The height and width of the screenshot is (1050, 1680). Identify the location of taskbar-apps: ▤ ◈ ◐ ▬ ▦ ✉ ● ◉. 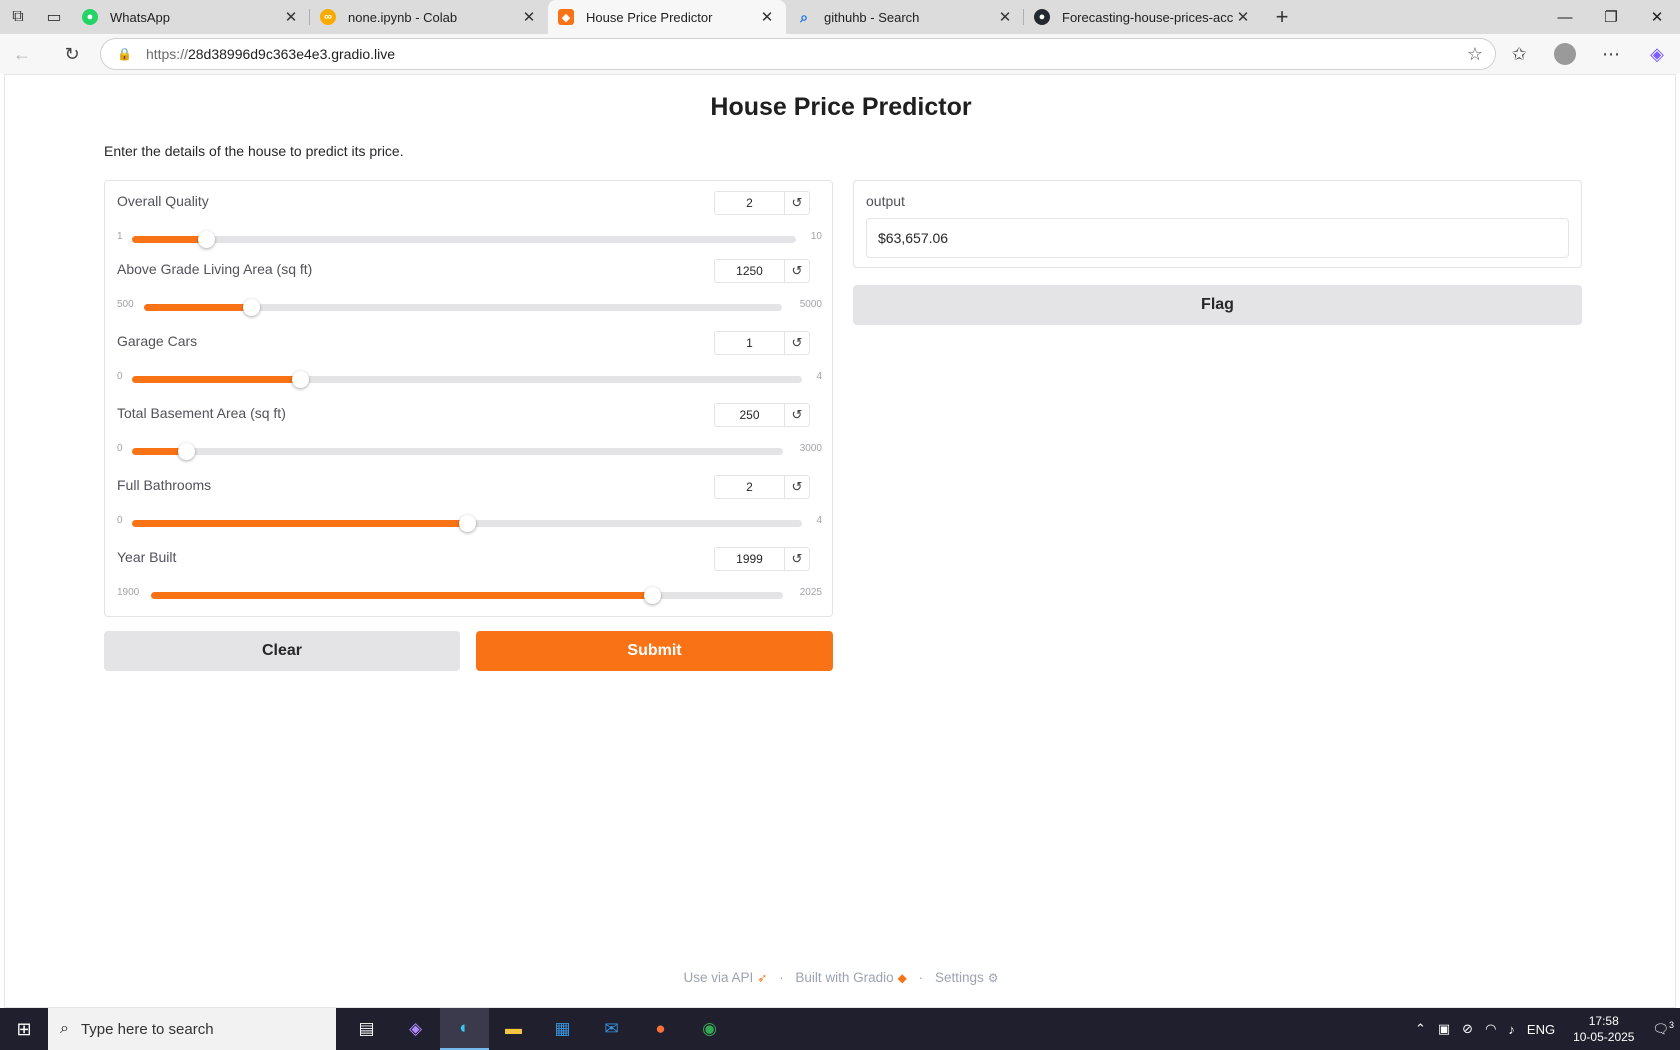
(538, 1029).